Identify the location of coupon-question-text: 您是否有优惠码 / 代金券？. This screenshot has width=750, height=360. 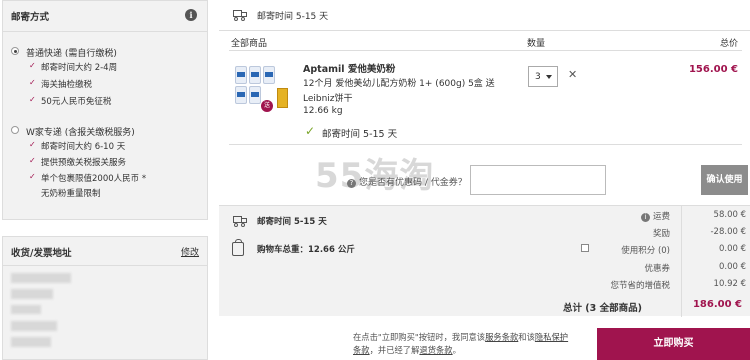
(413, 183).